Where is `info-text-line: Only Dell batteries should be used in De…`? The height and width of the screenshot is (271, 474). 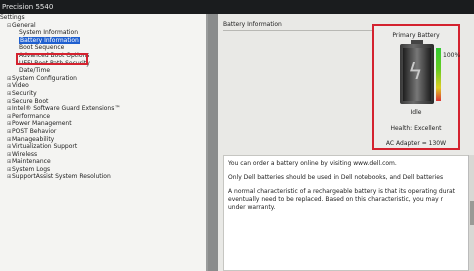 info-text-line: Only Dell batteries should be used in De… is located at coordinates (336, 177).